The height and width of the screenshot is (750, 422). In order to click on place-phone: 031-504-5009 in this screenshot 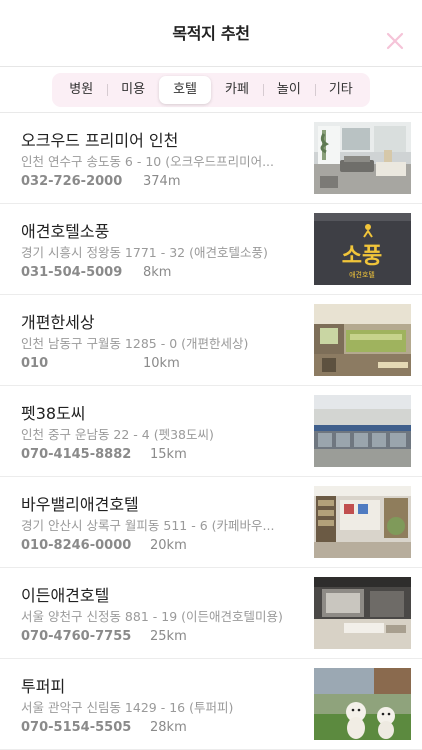, I will do `click(71, 272)`.